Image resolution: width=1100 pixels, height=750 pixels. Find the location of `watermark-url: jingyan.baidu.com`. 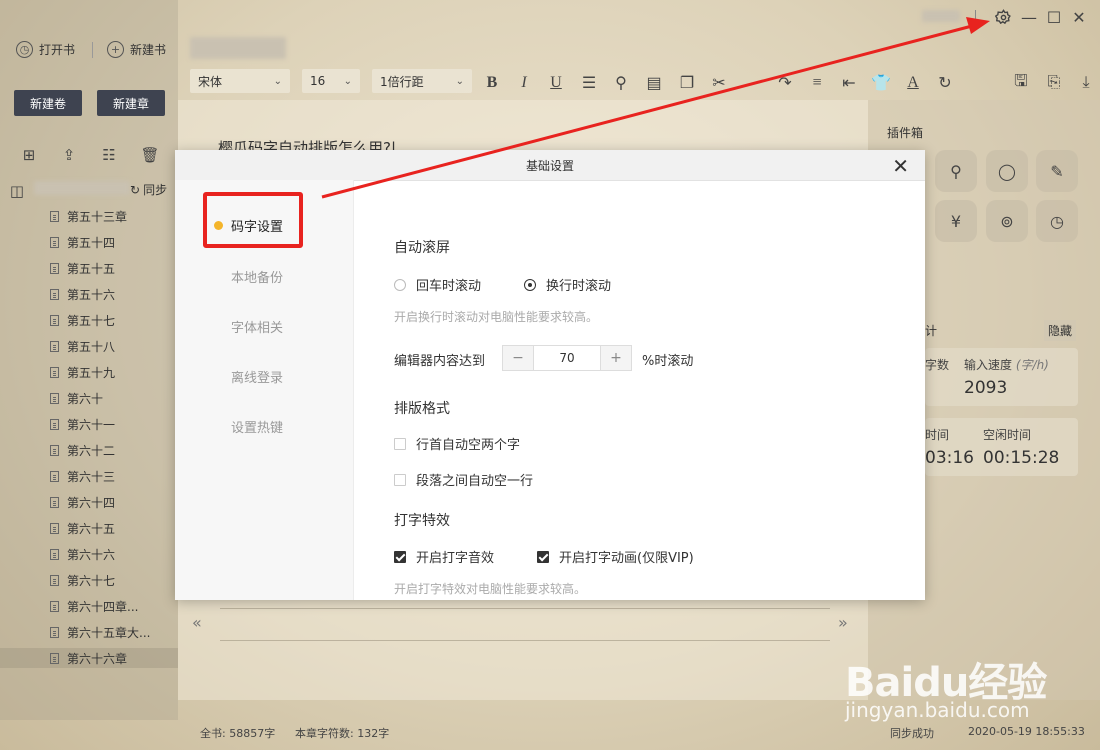

watermark-url: jingyan.baidu.com is located at coordinates (937, 710).